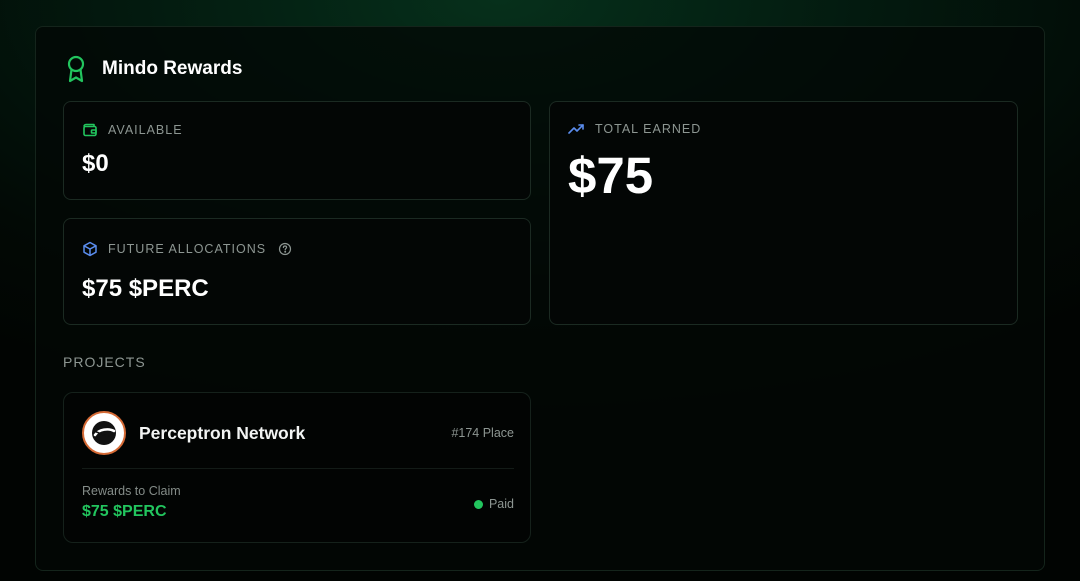 This screenshot has width=1080, height=581. Describe the element at coordinates (145, 130) in the screenshot. I see `available-label: AVAILABLE` at that location.